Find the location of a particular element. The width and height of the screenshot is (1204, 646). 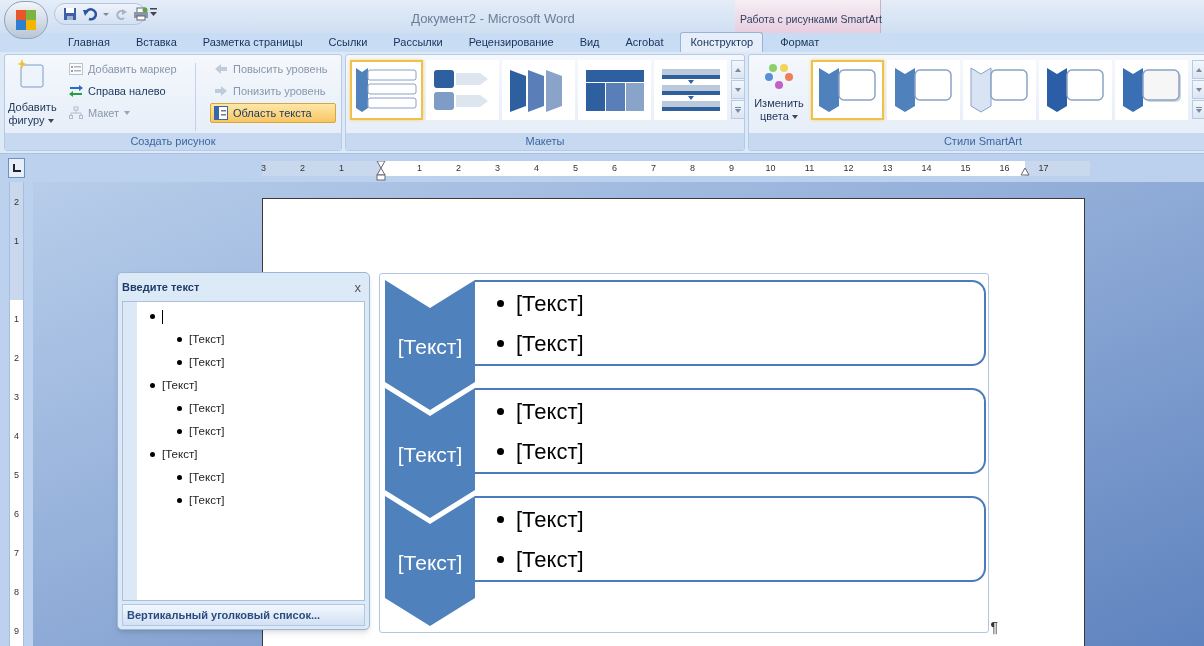

color-dots-icon is located at coordinates (779, 77).